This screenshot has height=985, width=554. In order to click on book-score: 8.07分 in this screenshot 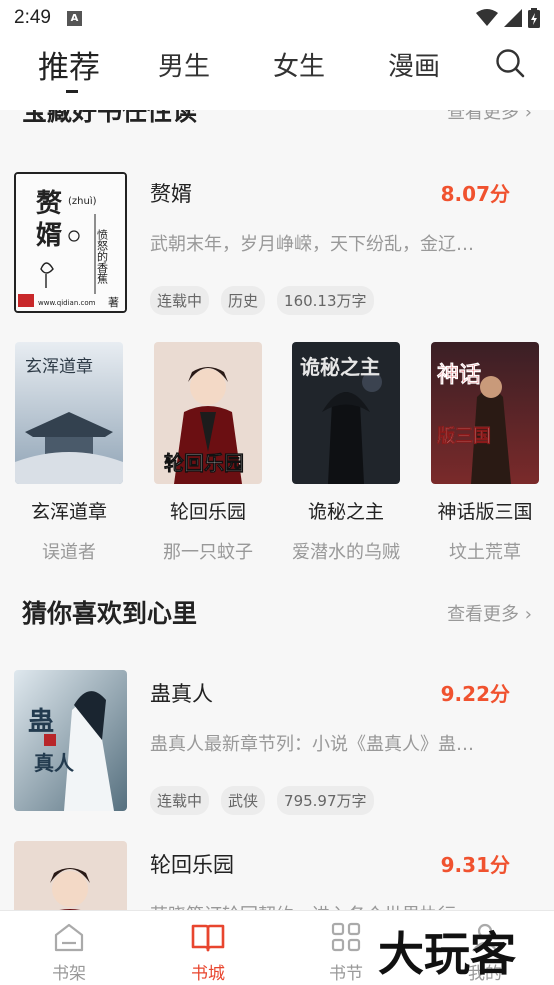, I will do `click(475, 194)`.